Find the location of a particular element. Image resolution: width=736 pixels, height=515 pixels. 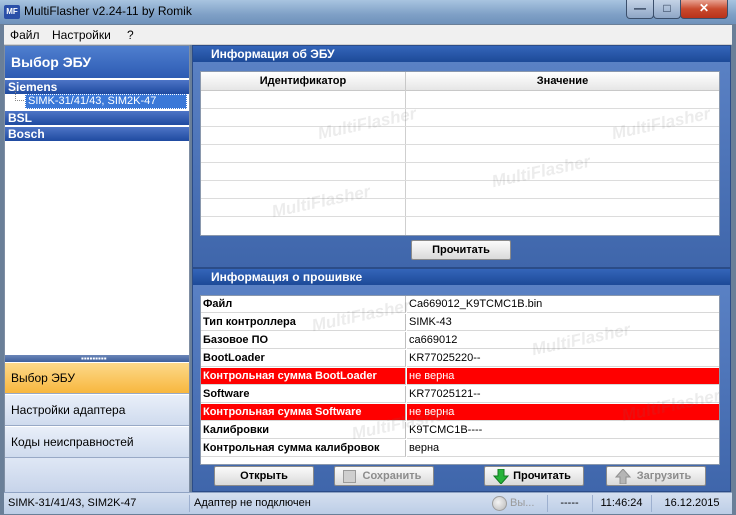

read-firmware-button: Прочитать is located at coordinates (534, 476).